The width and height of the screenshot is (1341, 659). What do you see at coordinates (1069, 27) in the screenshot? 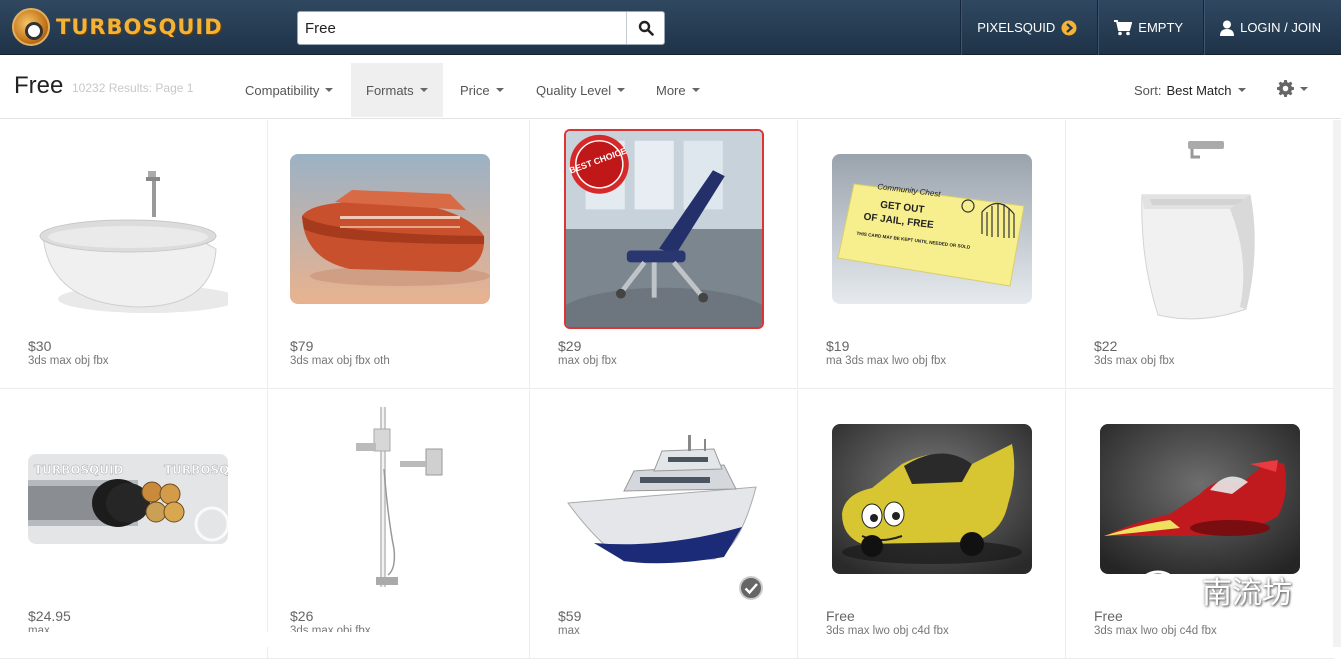
I see `arrow-circle-right-icon` at bounding box center [1069, 27].